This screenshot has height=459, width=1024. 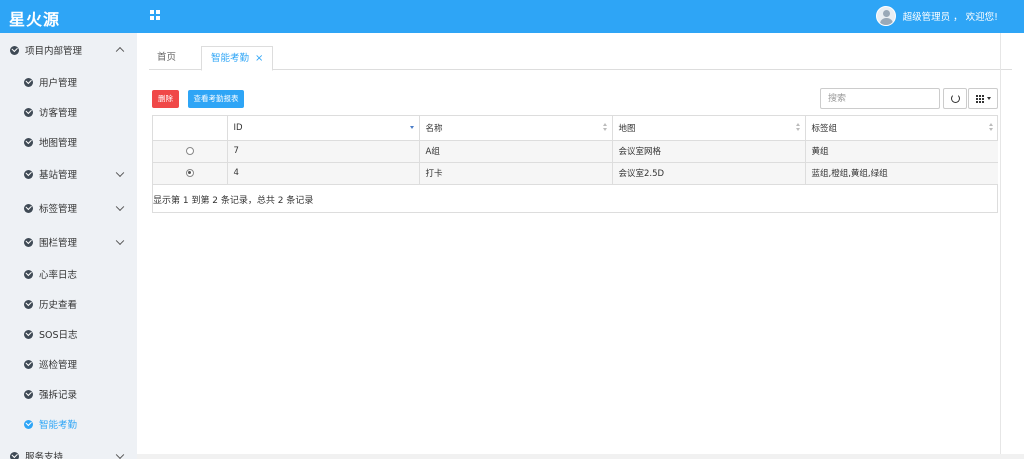 What do you see at coordinates (34, 18) in the screenshot?
I see `brand-logo: 星火源` at bounding box center [34, 18].